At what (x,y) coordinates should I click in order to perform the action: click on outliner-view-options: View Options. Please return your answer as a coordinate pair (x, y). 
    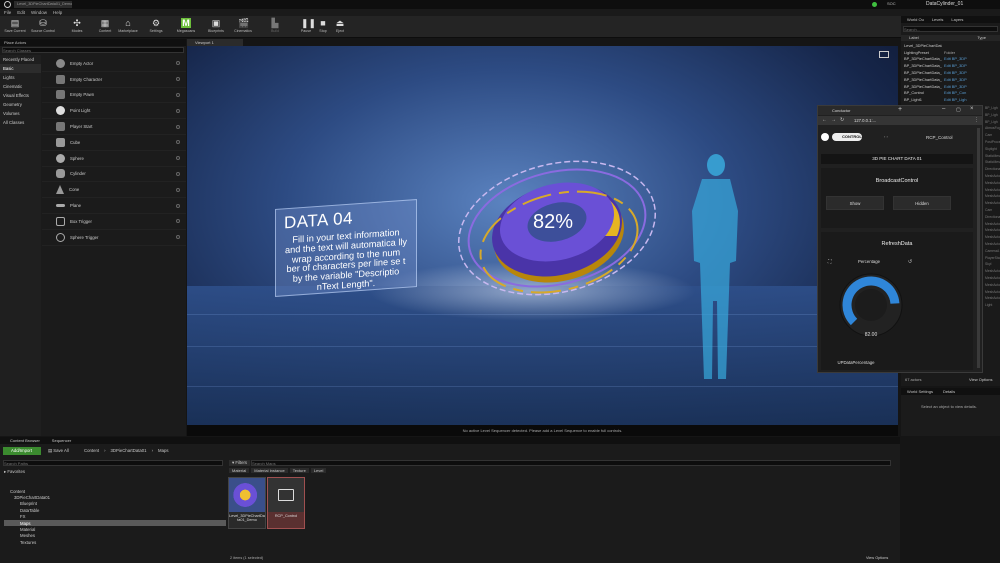
    Looking at the image, I should click on (981, 379).